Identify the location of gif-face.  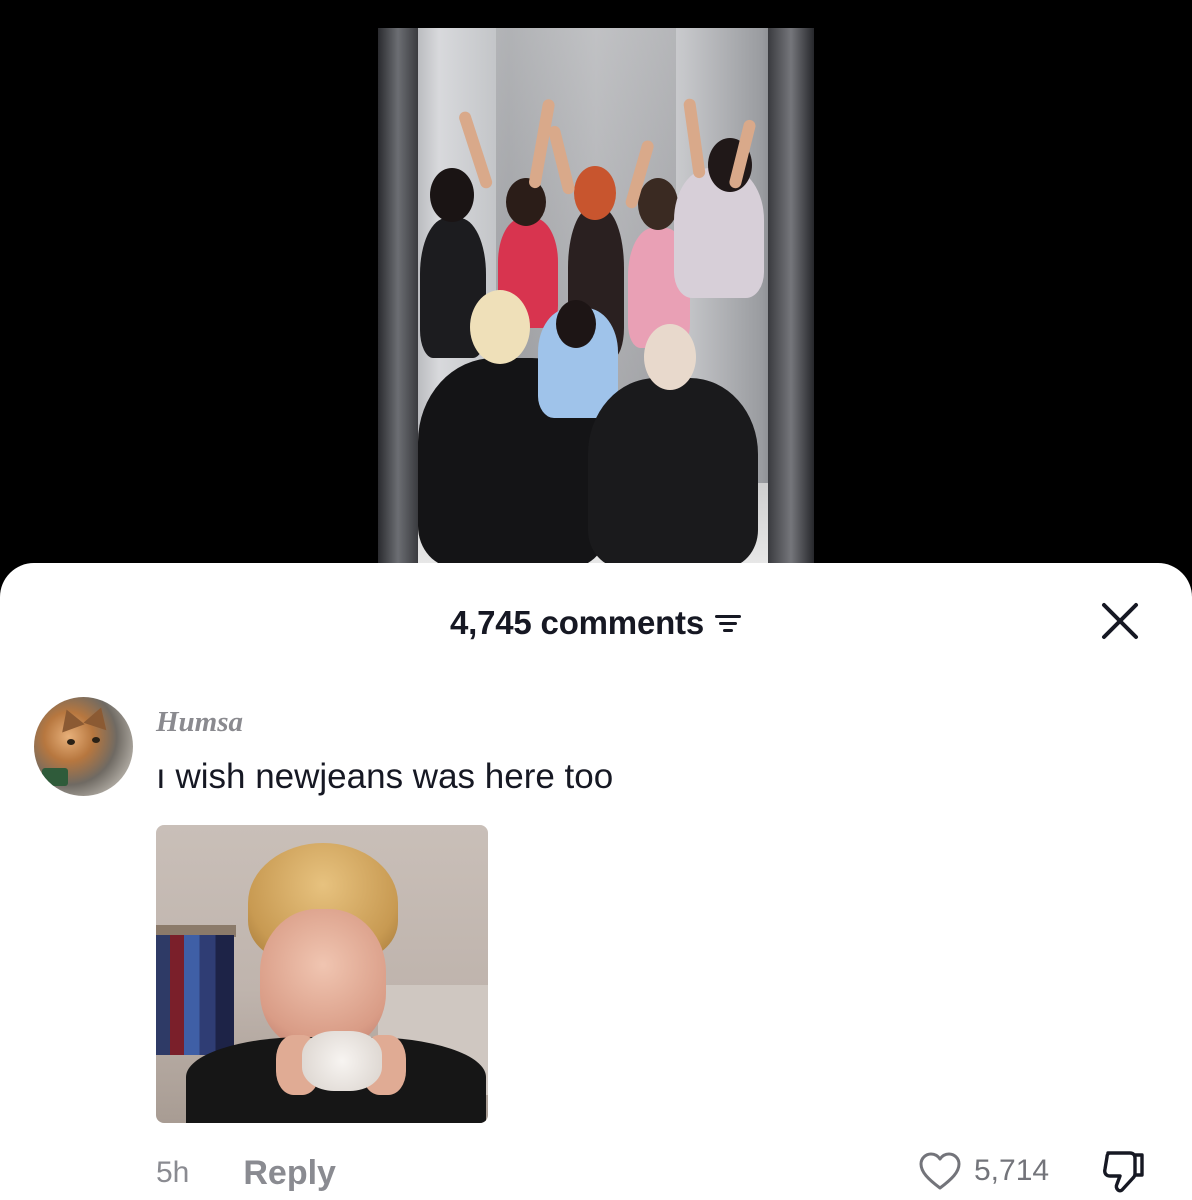
(323, 979).